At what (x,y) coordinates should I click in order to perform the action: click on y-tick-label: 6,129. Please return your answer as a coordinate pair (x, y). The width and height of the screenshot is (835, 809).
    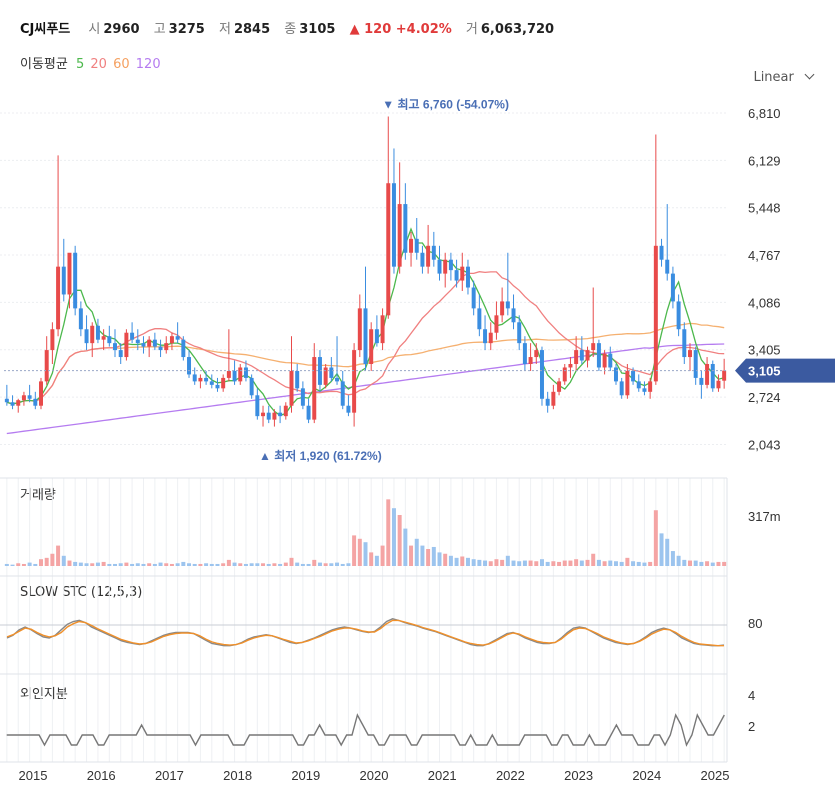
    Looking at the image, I should click on (764, 160).